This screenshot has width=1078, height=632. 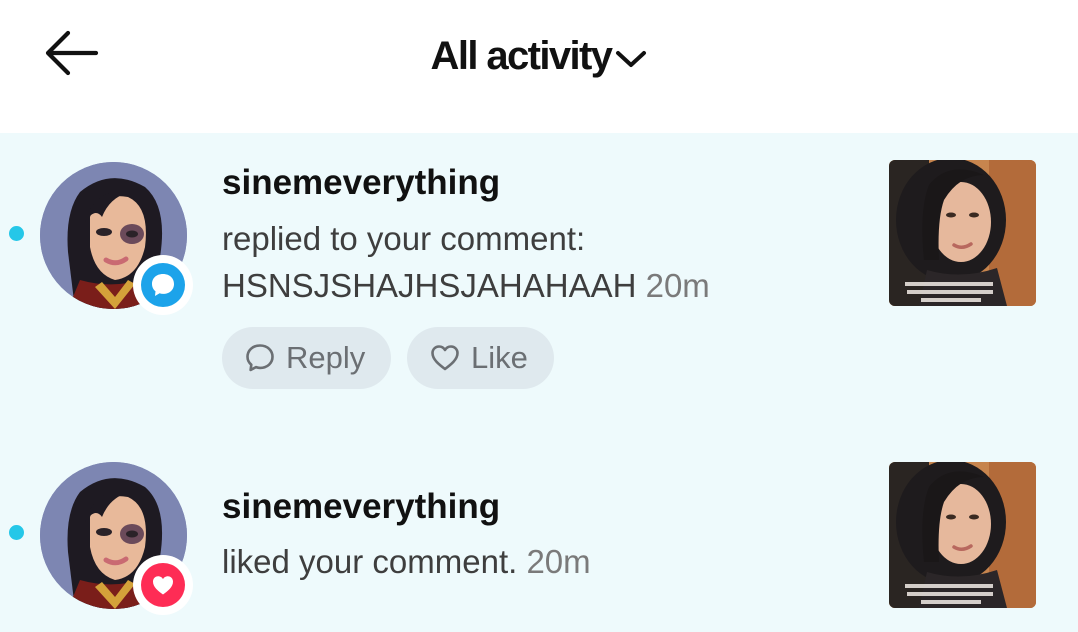 I want to click on reply-button: Reply, so click(x=306, y=358).